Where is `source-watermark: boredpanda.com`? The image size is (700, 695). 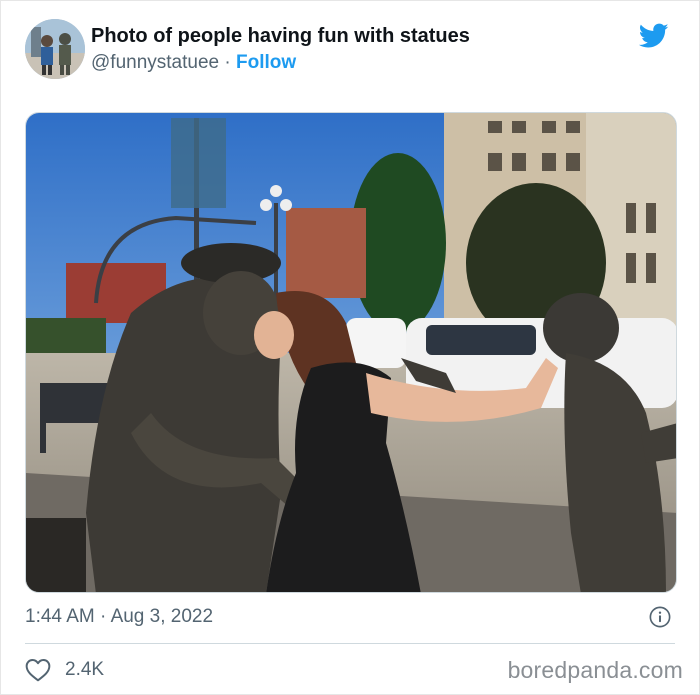
source-watermark: boredpanda.com is located at coordinates (595, 670).